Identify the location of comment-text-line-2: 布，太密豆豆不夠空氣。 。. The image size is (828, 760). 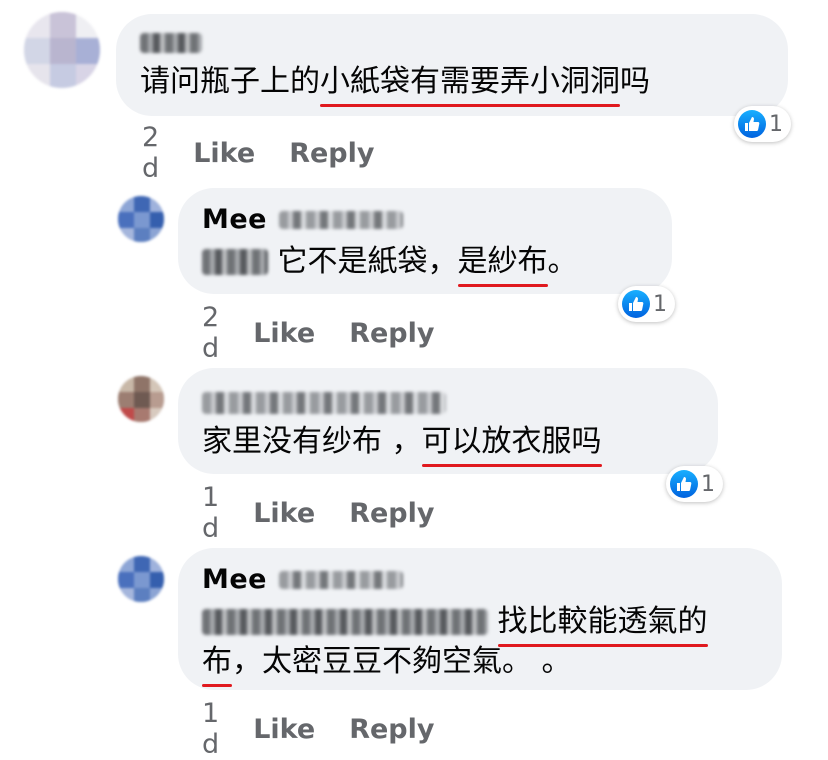
(387, 664).